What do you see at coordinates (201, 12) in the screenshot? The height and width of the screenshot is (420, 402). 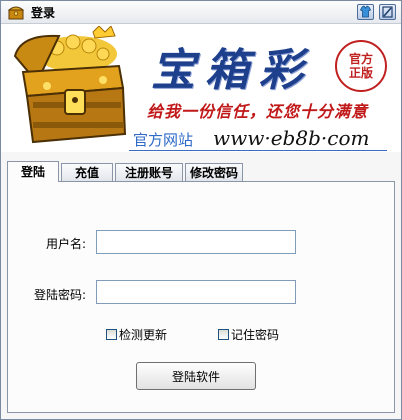 I see `title-bar: 登录` at bounding box center [201, 12].